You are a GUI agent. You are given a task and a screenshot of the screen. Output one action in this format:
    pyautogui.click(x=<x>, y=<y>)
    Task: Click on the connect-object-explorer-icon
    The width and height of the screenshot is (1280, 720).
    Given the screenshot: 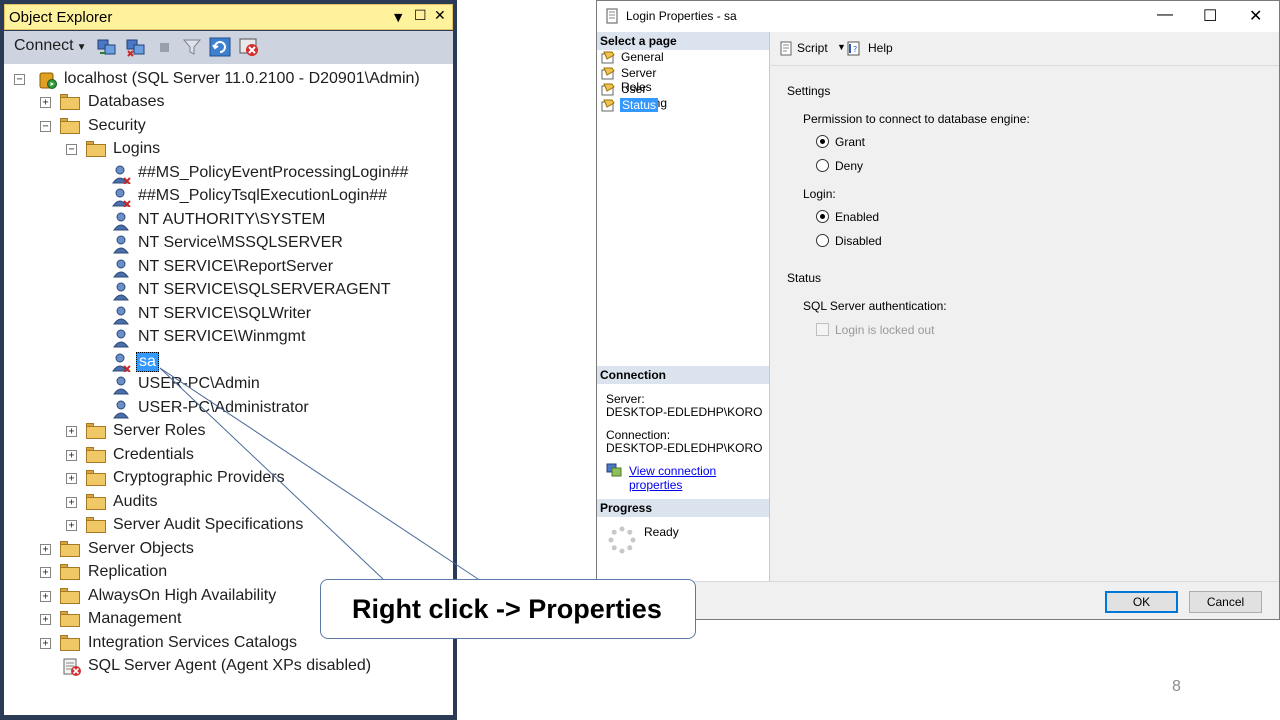 What is the action you would take?
    pyautogui.click(x=107, y=47)
    